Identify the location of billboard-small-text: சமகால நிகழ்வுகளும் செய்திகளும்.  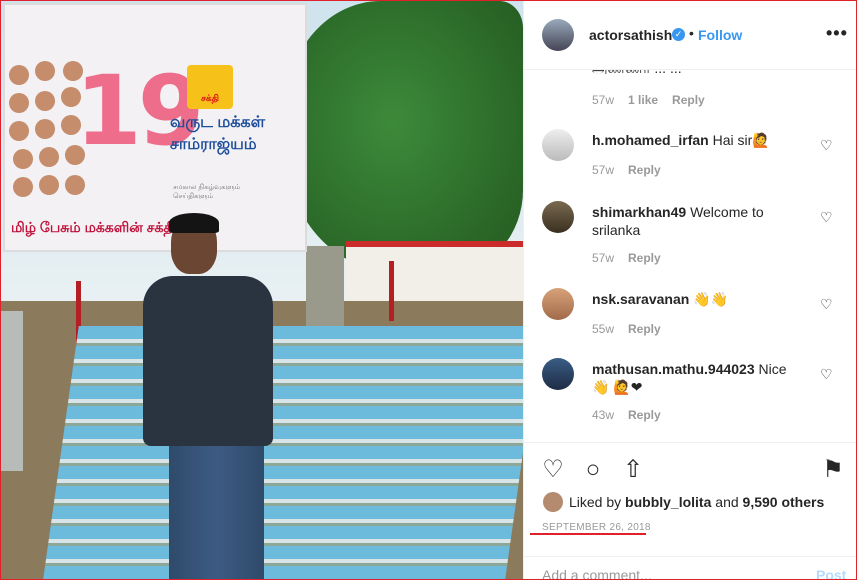
(207, 192).